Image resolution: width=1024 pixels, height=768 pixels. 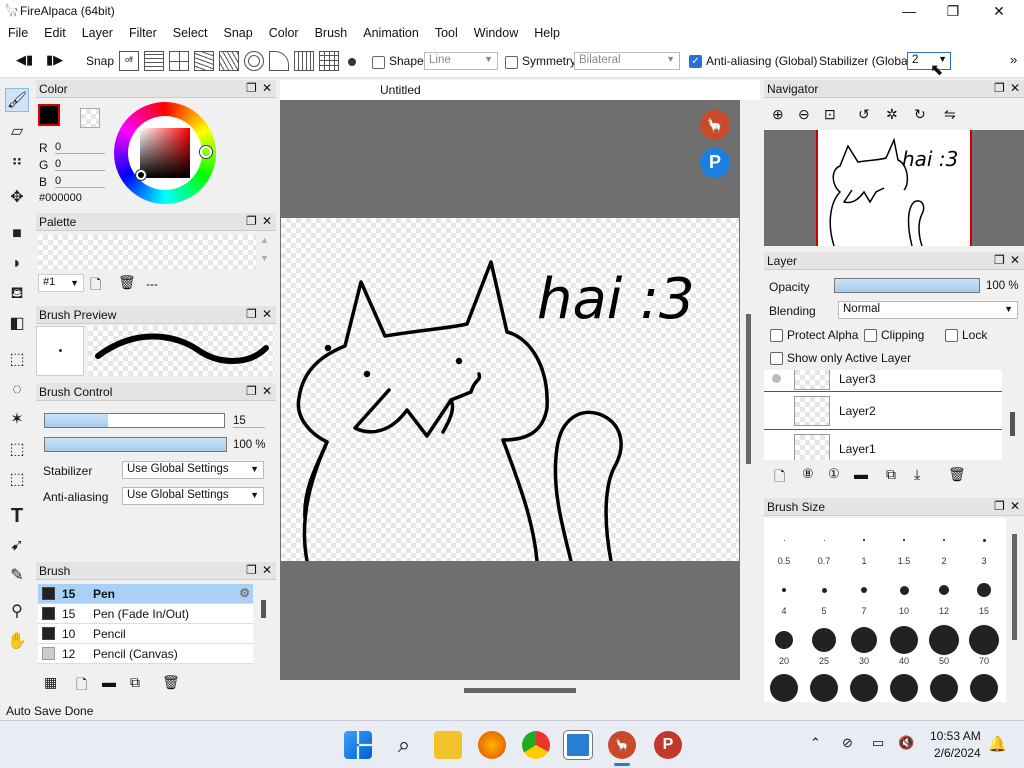 What do you see at coordinates (920, 114) in the screenshot?
I see `rotate-right-icon: ↻` at bounding box center [920, 114].